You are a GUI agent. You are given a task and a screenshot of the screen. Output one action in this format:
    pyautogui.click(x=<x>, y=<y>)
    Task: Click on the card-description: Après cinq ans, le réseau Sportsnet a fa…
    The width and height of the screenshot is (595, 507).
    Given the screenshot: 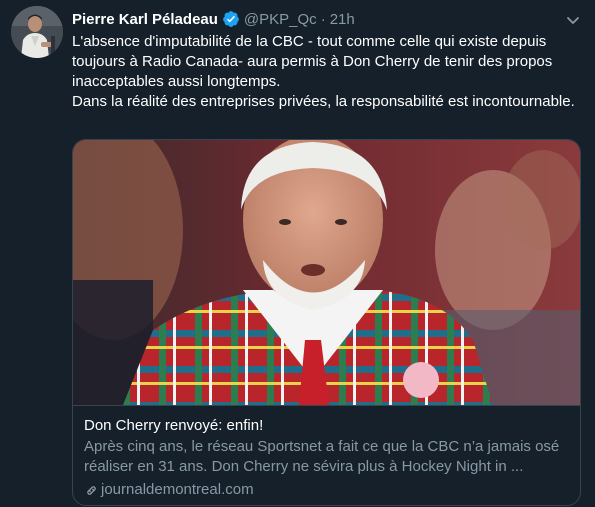 What is the action you would take?
    pyautogui.click(x=322, y=456)
    